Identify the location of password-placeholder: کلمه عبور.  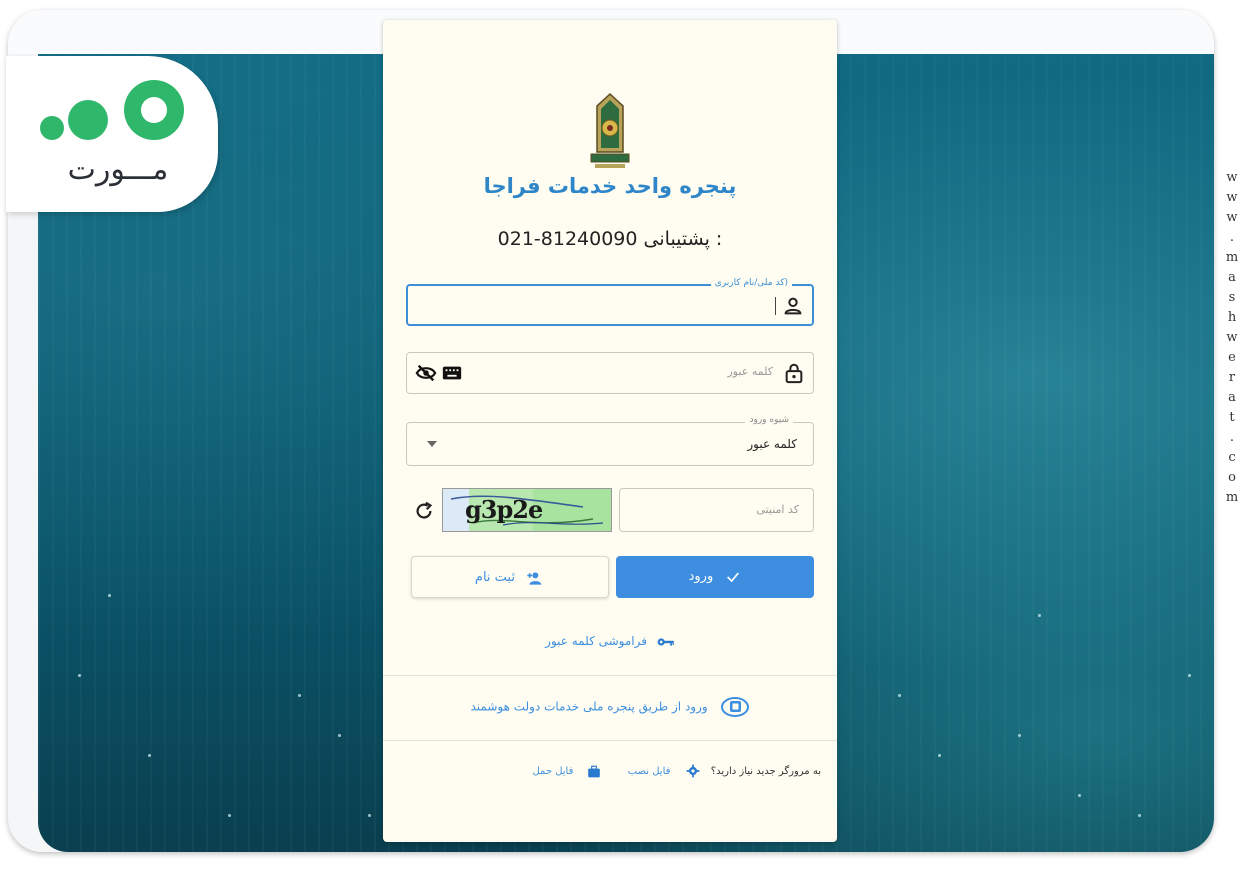
(750, 371).